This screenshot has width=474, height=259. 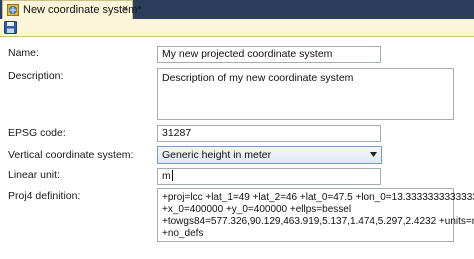 What do you see at coordinates (37, 133) in the screenshot?
I see `epsg-code-label: EPSG code:` at bounding box center [37, 133].